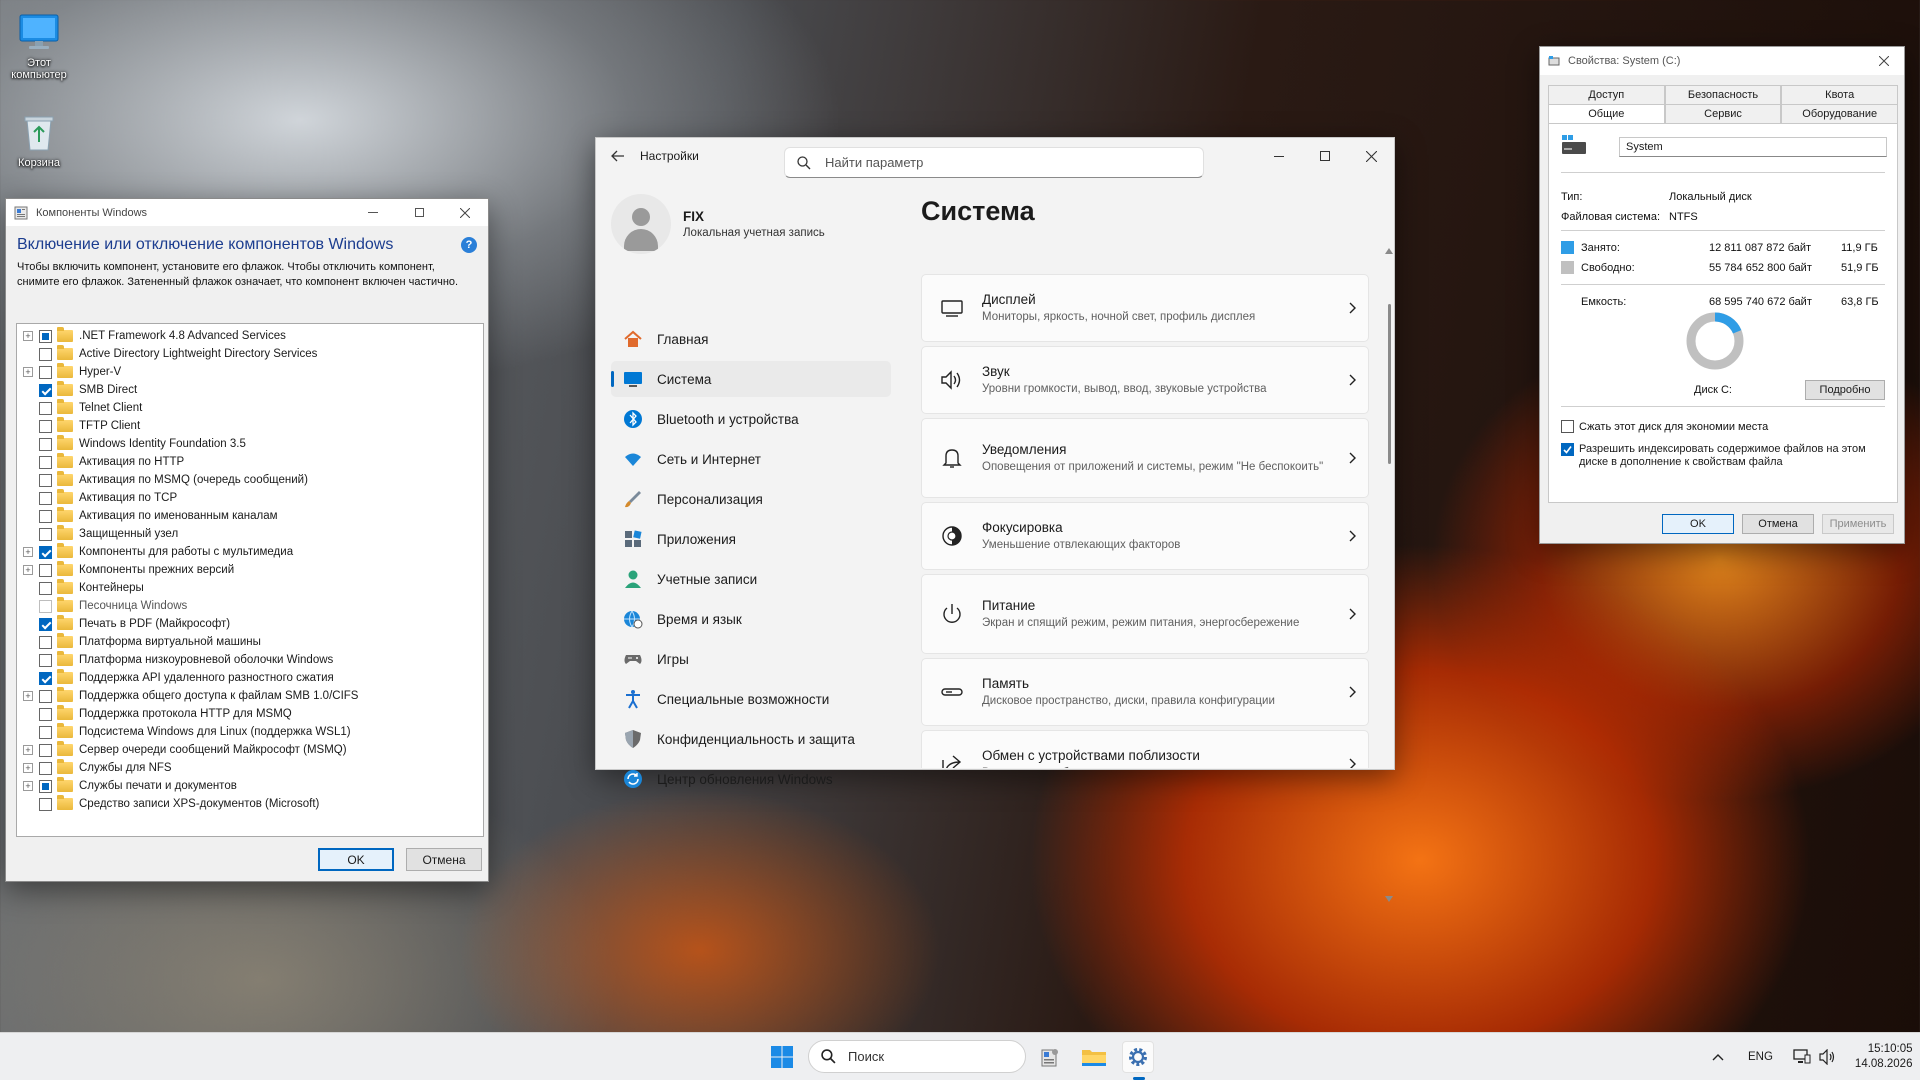 Image resolution: width=1920 pixels, height=1080 pixels. Describe the element at coordinates (1840, 94) in the screenshot. I see `tab-quota: Квота` at that location.